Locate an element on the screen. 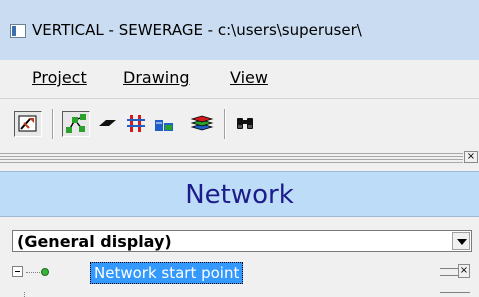 Image resolution: width=479 pixels, height=297 pixels. menu-drawing: Drawing is located at coordinates (156, 77).